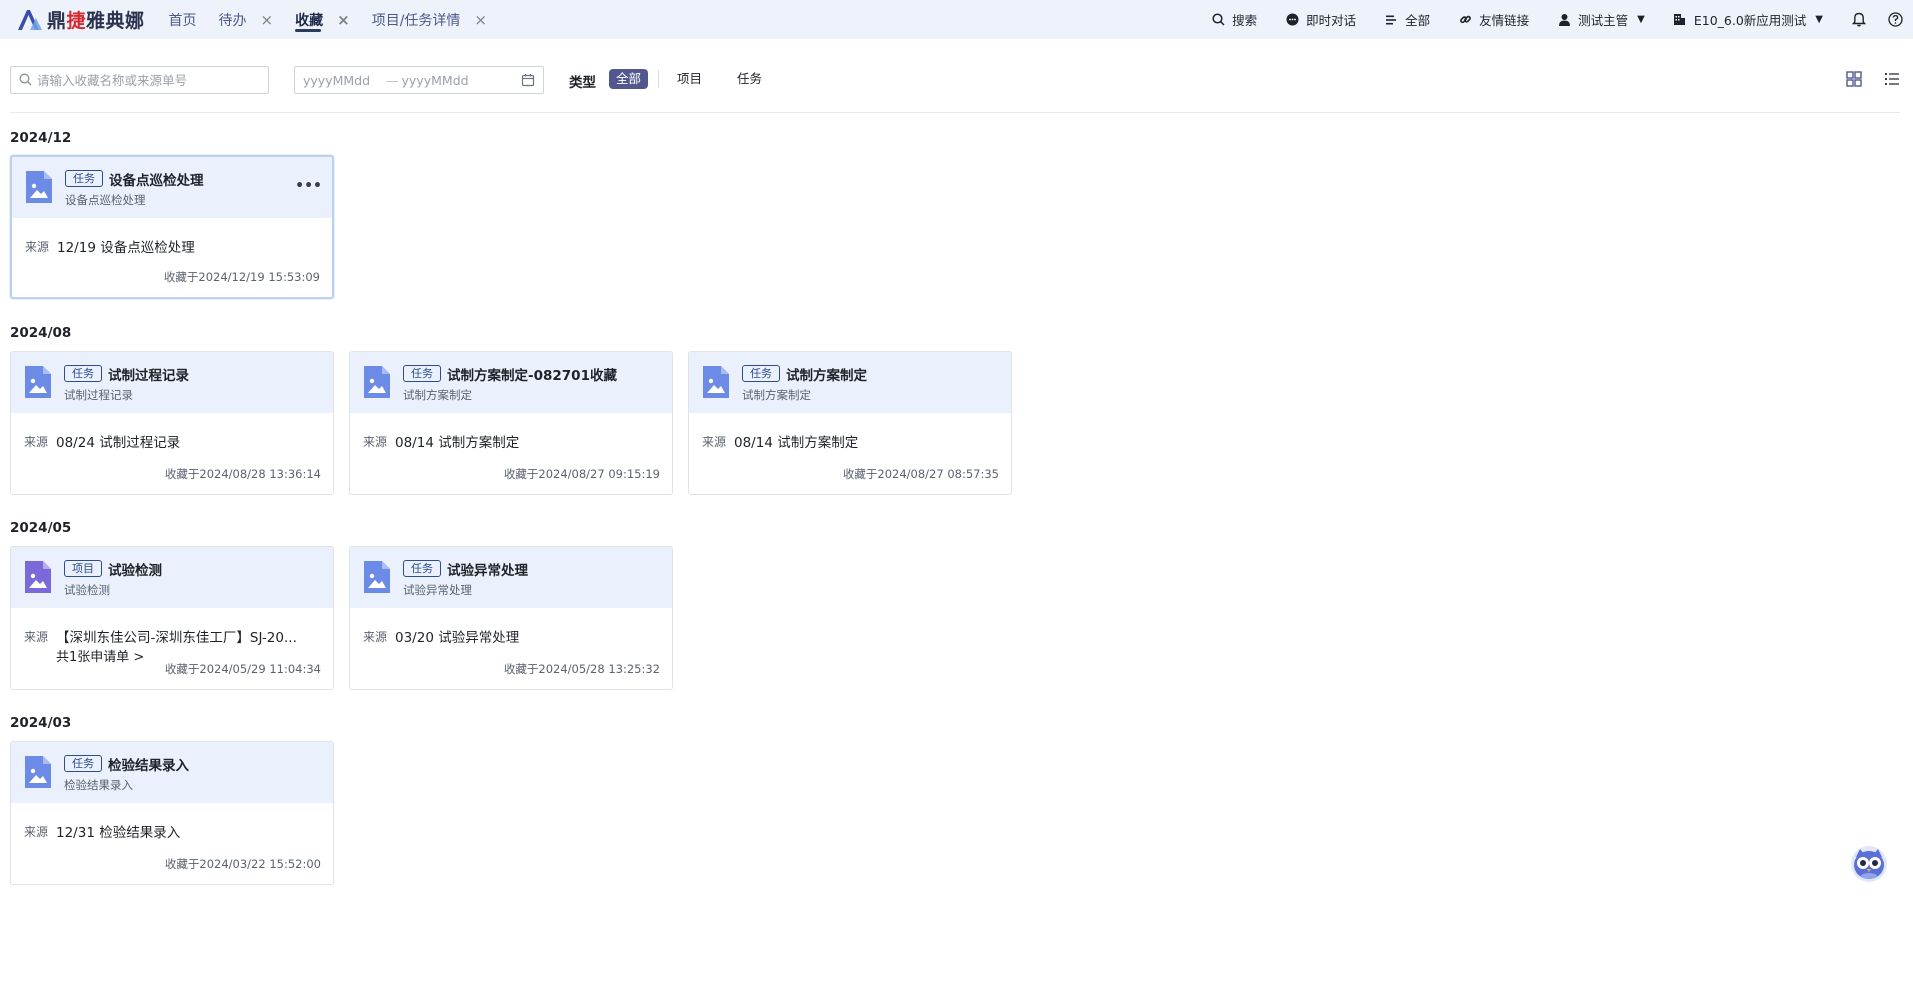  What do you see at coordinates (528, 81) in the screenshot?
I see `calendar-icon` at bounding box center [528, 81].